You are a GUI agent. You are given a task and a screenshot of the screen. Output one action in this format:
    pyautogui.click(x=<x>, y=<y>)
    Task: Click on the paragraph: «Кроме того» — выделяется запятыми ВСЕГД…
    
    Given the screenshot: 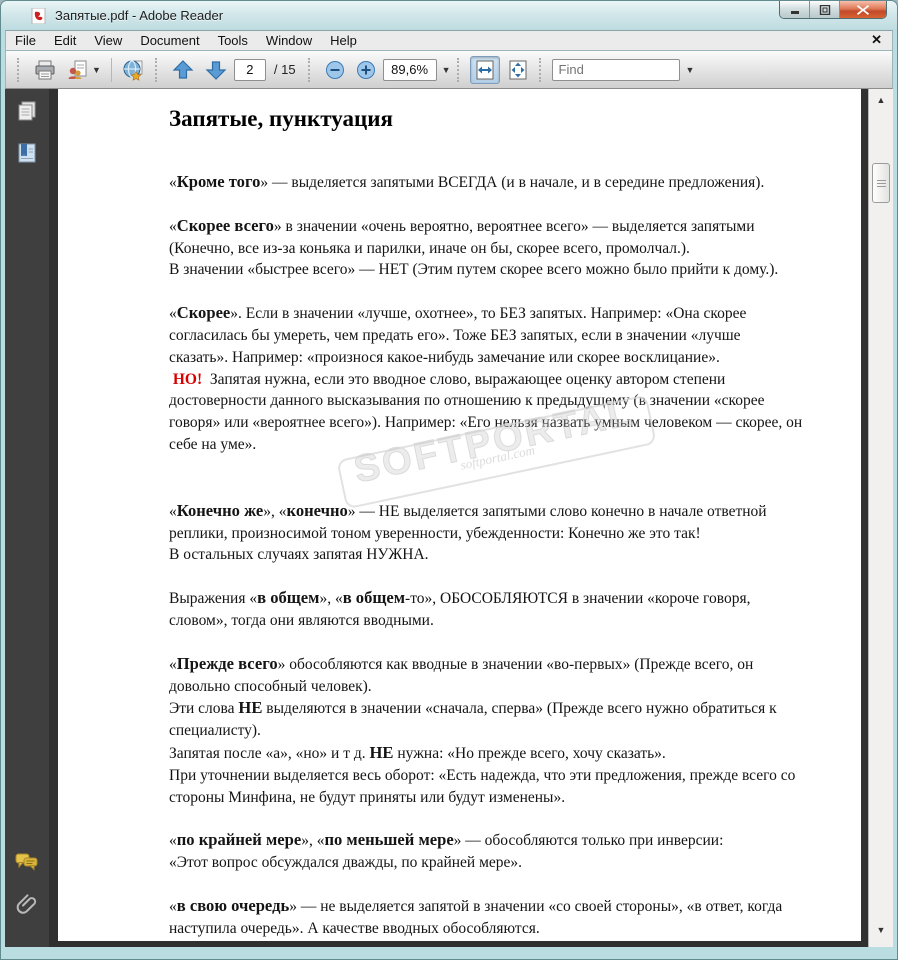 What is the action you would take?
    pyautogui.click(x=467, y=181)
    